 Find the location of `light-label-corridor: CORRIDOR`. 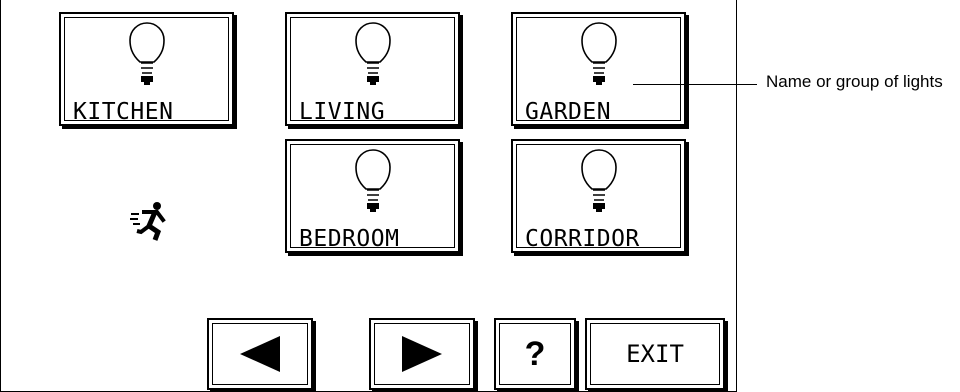

light-label-corridor: CORRIDOR is located at coordinates (582, 239).